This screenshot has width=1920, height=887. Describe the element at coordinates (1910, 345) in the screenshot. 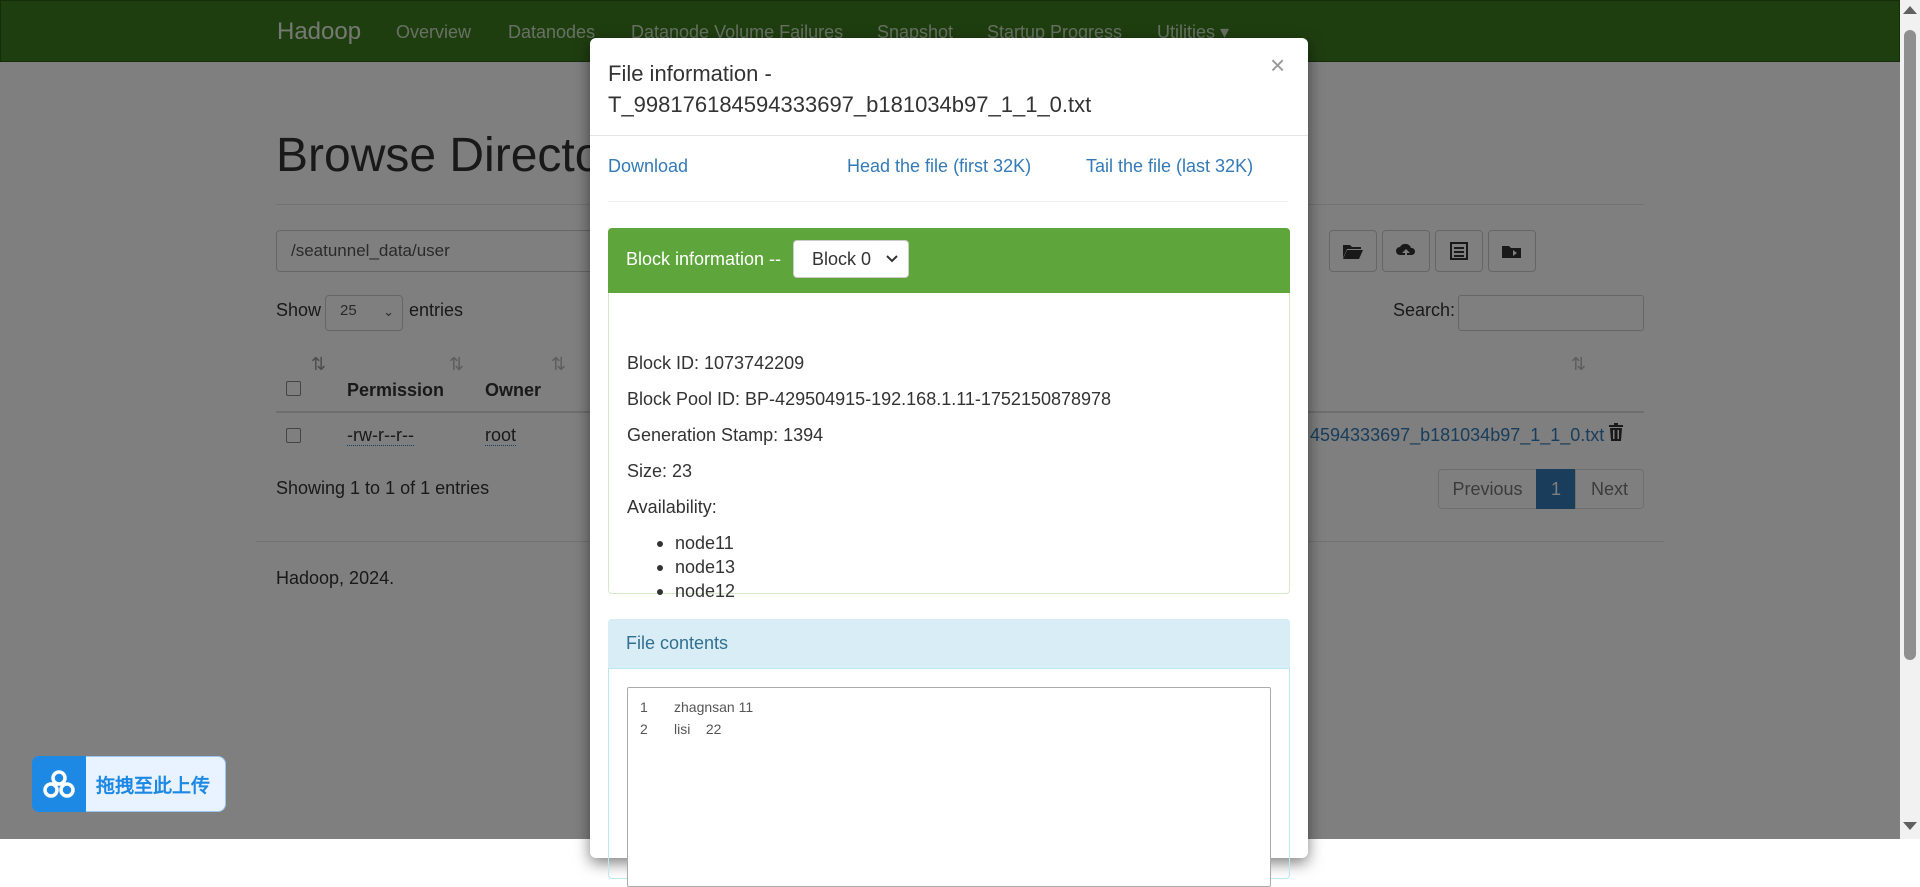

I see `scrollbar-thumb` at that location.